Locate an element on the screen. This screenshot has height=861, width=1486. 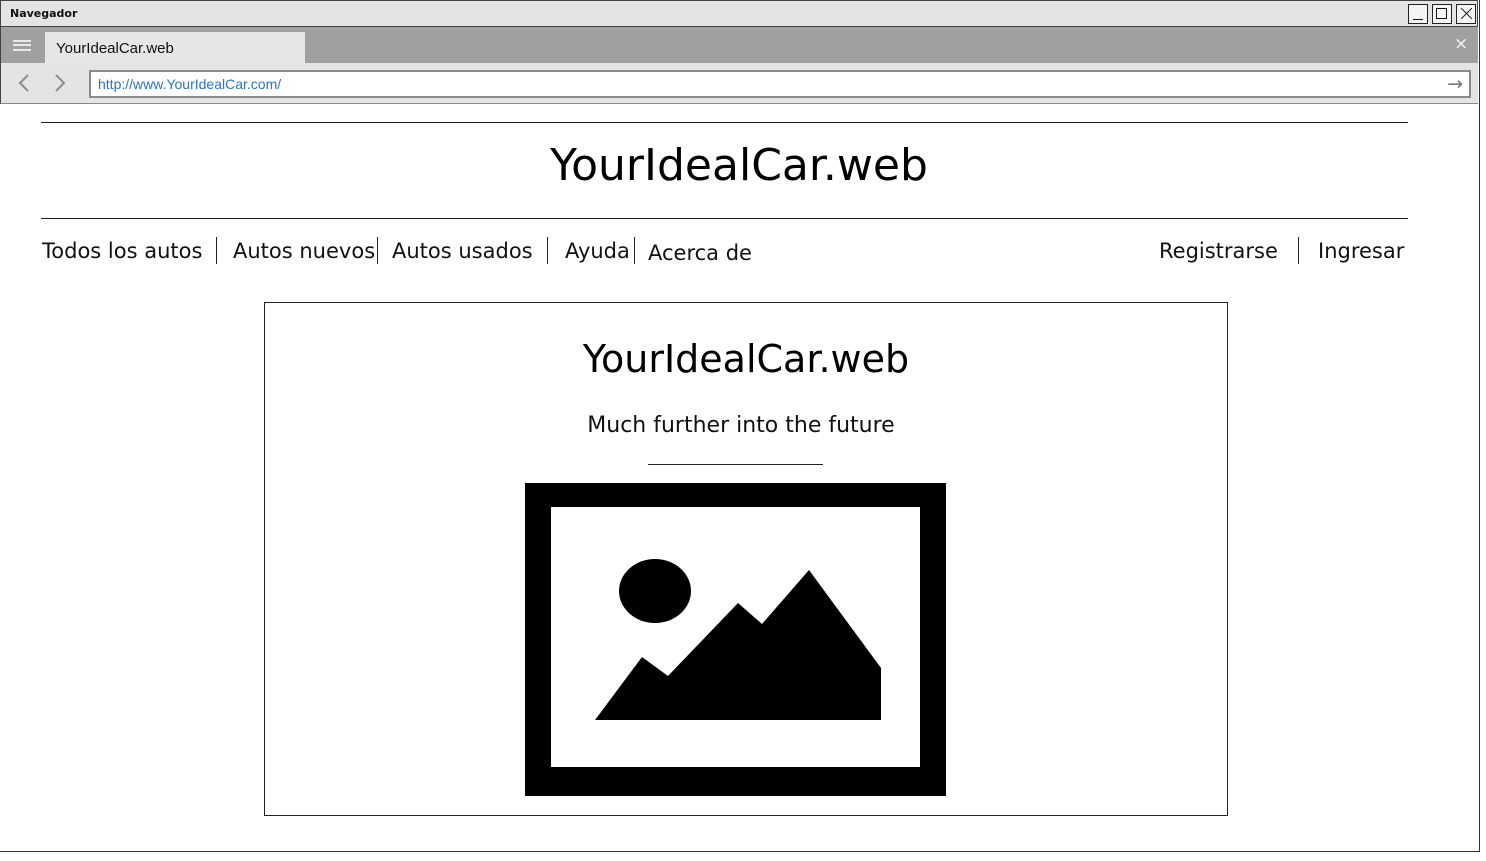
nav-link-autos-usados: Autos usados is located at coordinates (462, 251).